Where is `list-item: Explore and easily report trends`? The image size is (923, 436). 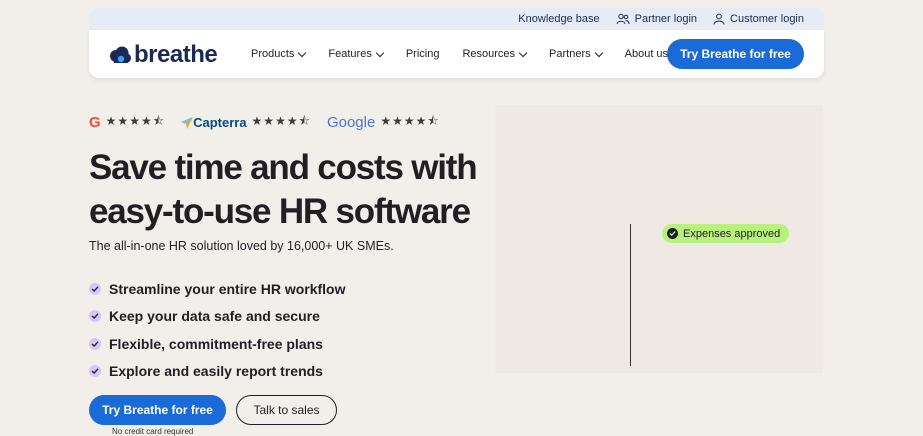
list-item: Explore and easily report trends is located at coordinates (217, 372).